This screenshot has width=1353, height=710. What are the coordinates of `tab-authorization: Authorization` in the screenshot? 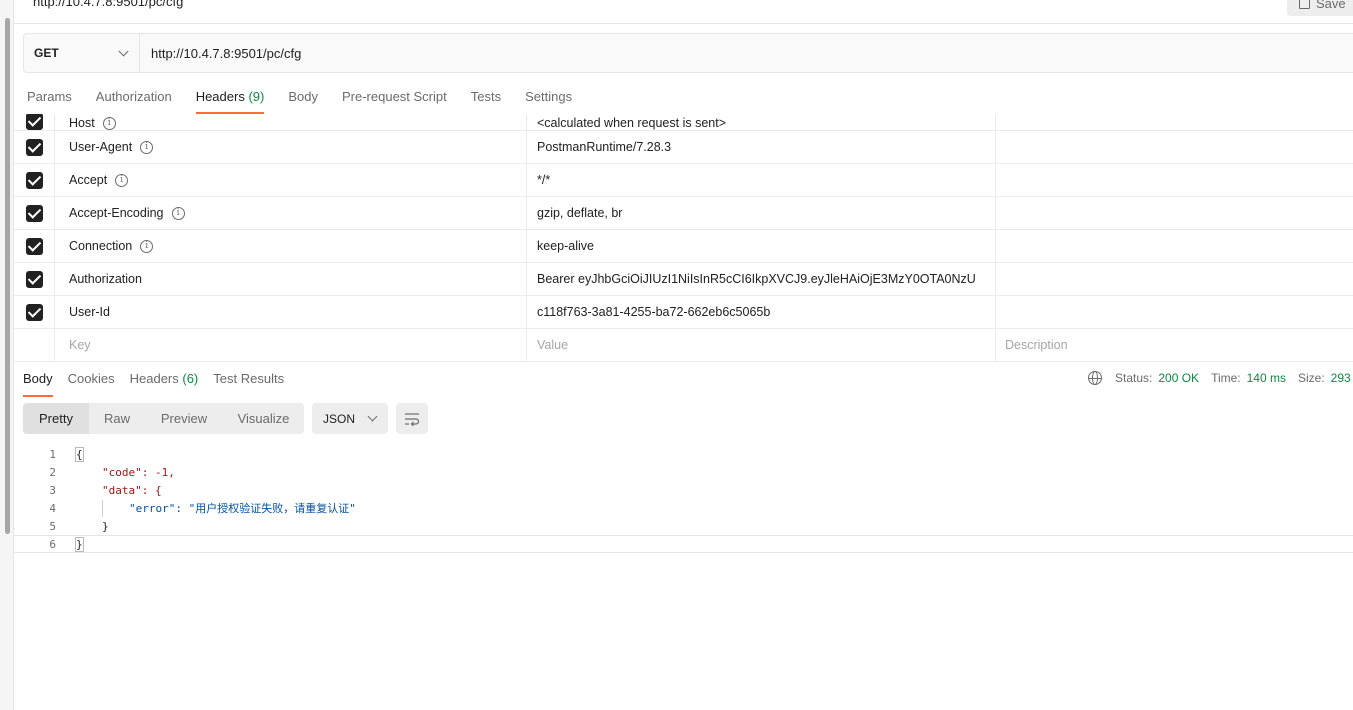 It's located at (134, 100).